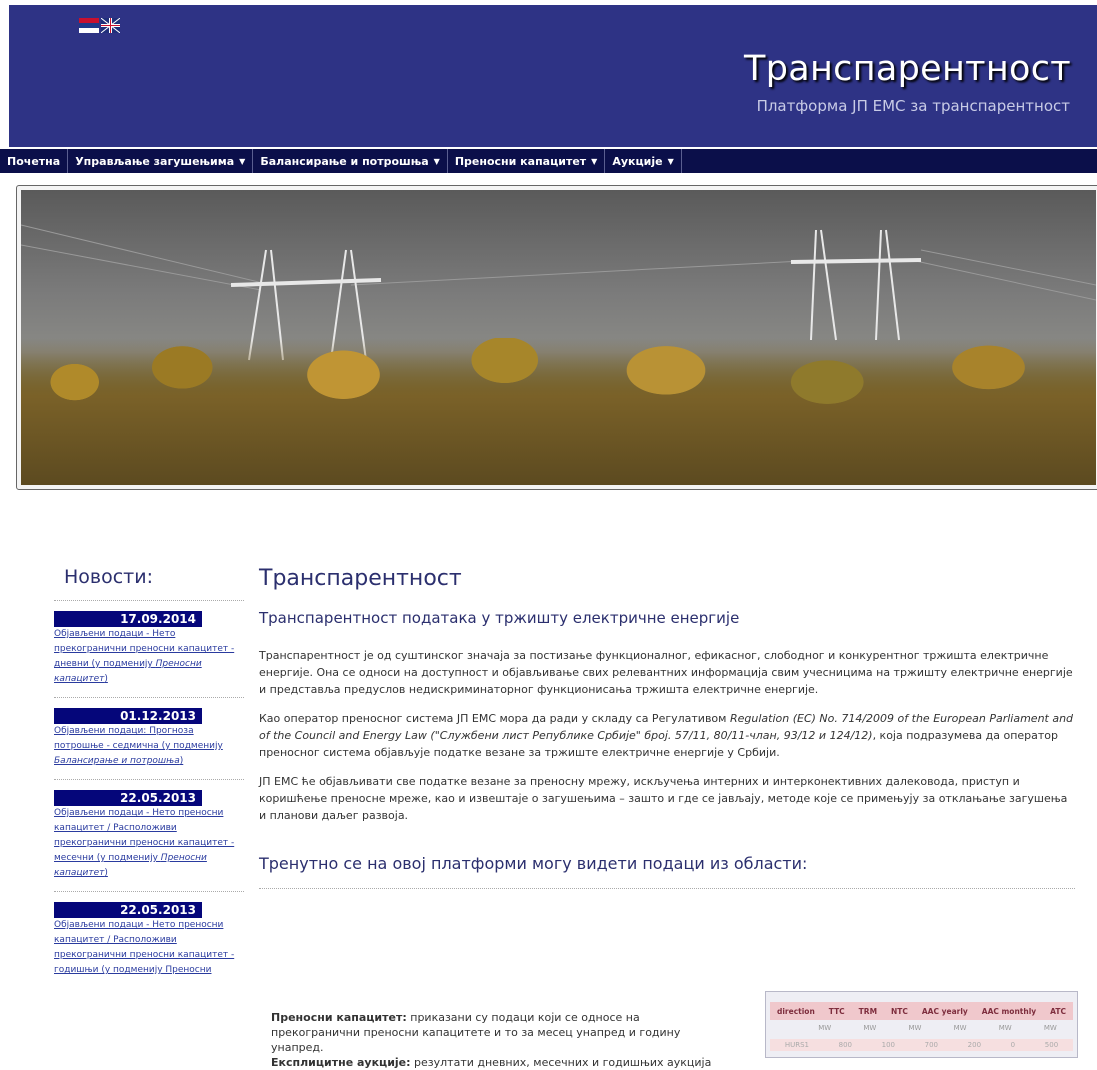 The width and height of the screenshot is (1097, 1070). Describe the element at coordinates (110, 25) in the screenshot. I see `uk-flag-icon` at that location.